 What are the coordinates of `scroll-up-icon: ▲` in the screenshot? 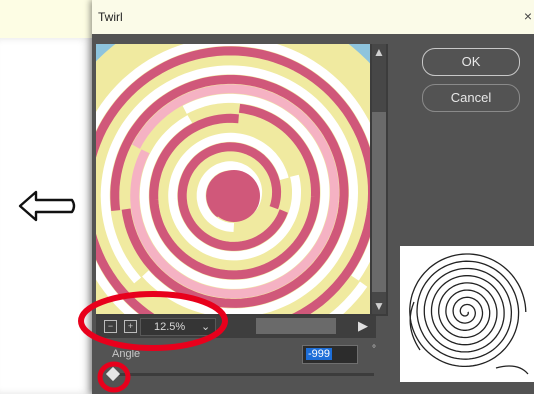 It's located at (379, 52).